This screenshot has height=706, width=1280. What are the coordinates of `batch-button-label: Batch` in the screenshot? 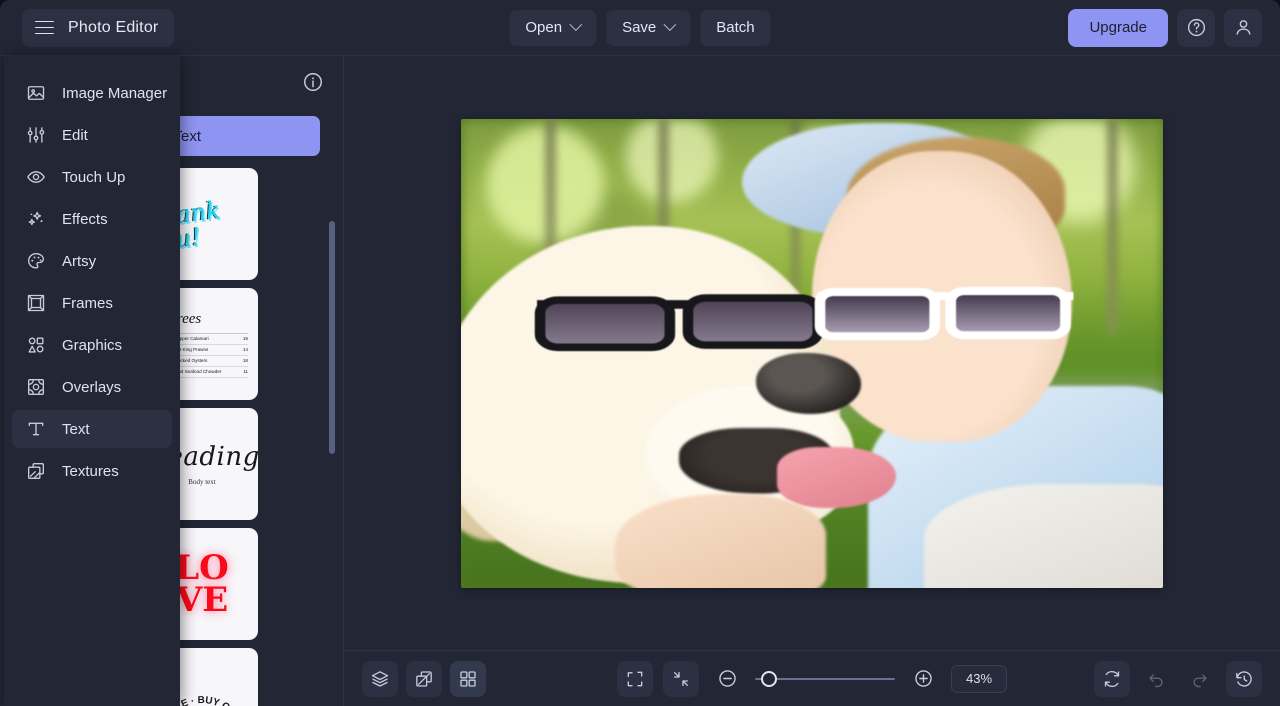 It's located at (735, 27).